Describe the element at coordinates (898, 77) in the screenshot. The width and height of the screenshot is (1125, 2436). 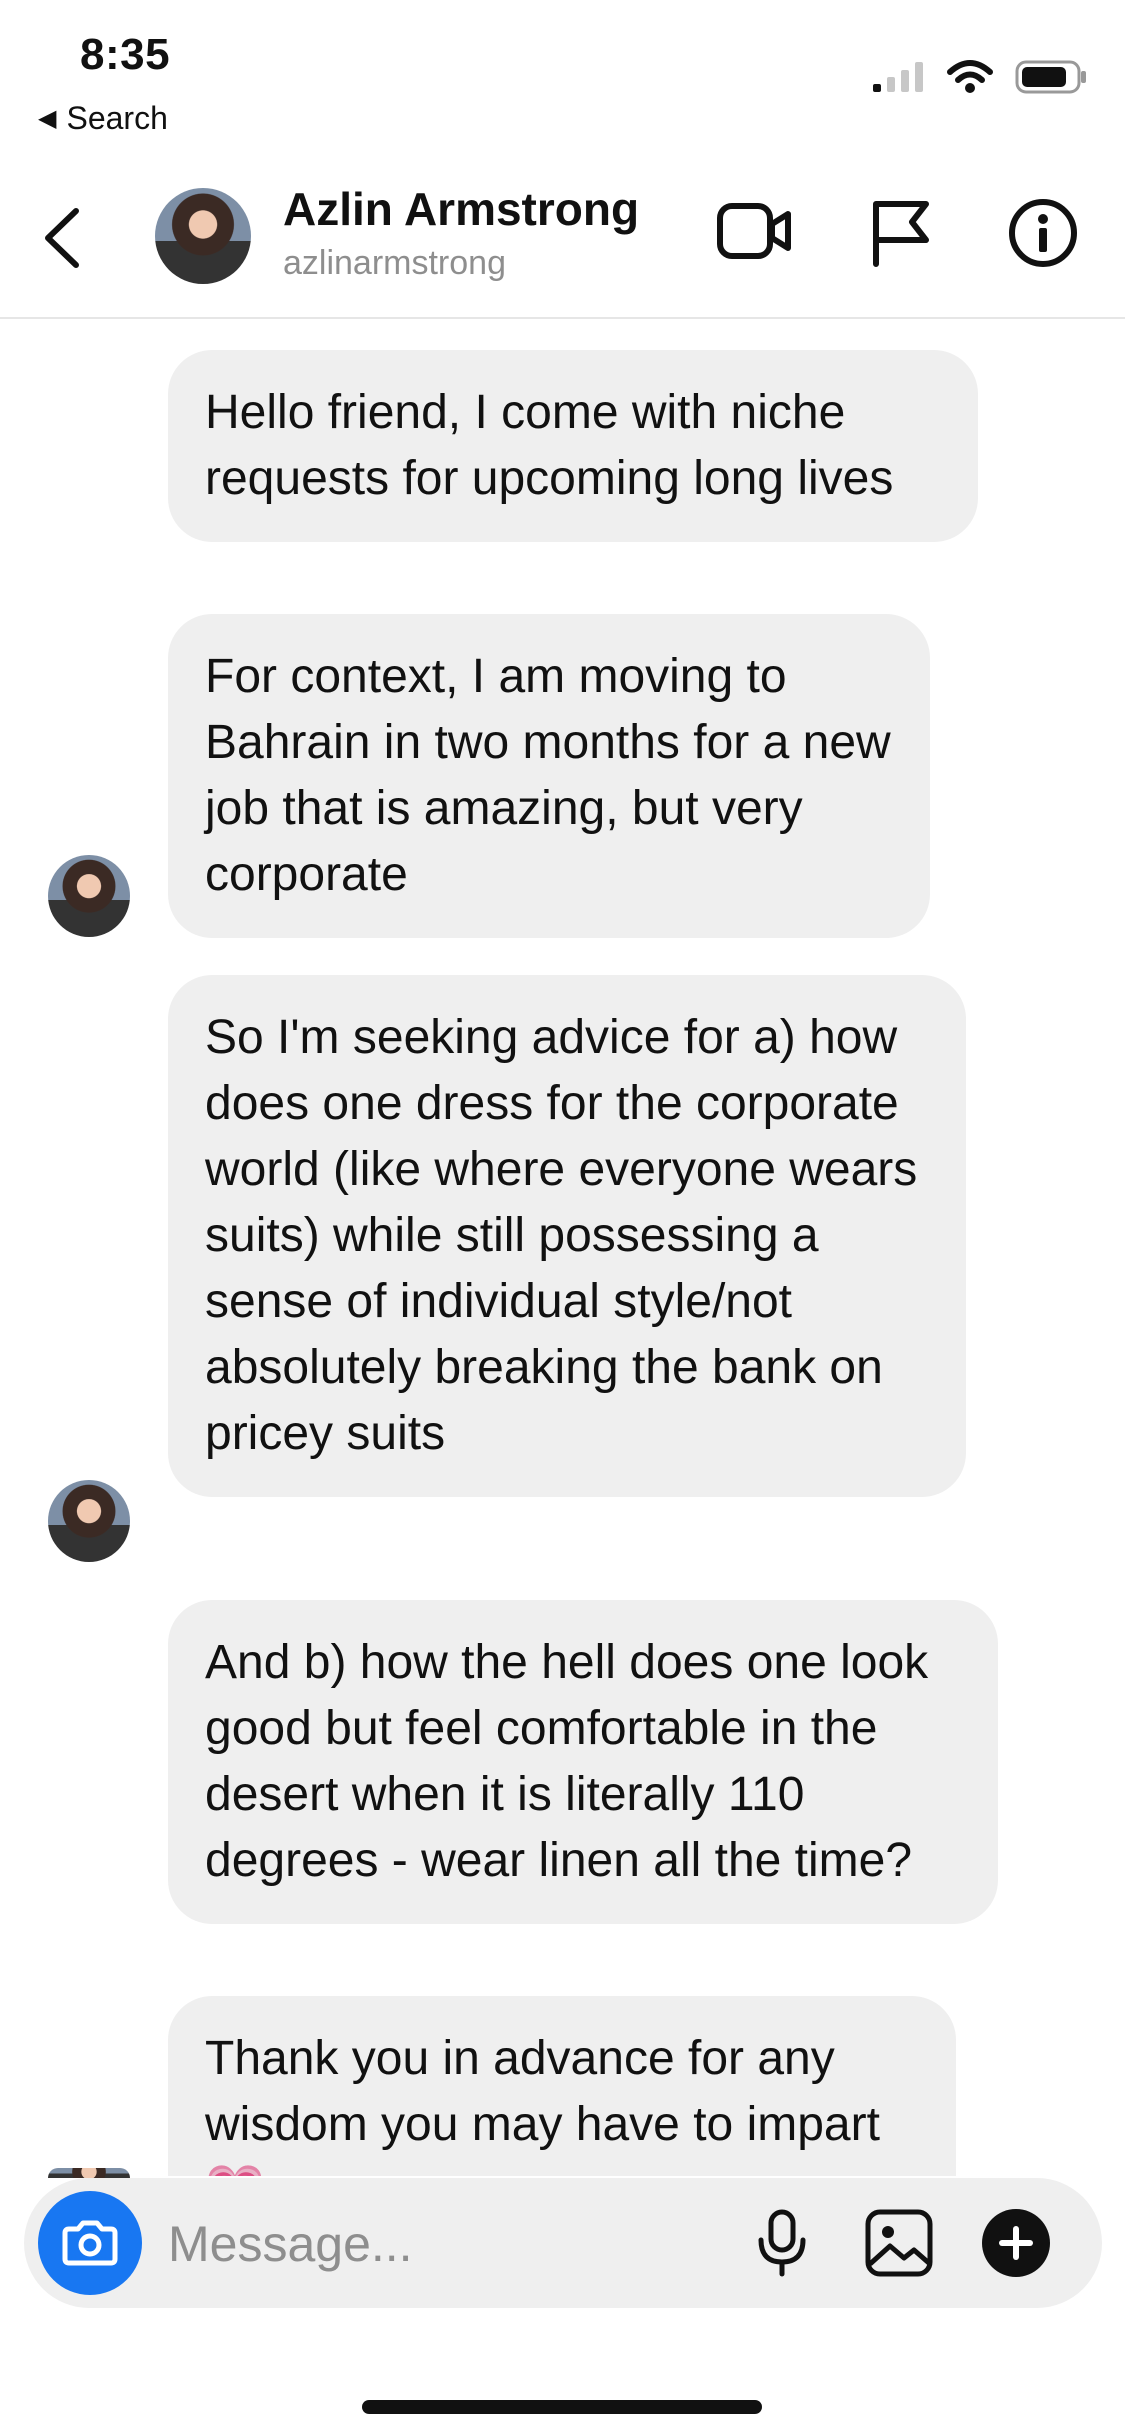
I see `cellular-signal-icon` at that location.